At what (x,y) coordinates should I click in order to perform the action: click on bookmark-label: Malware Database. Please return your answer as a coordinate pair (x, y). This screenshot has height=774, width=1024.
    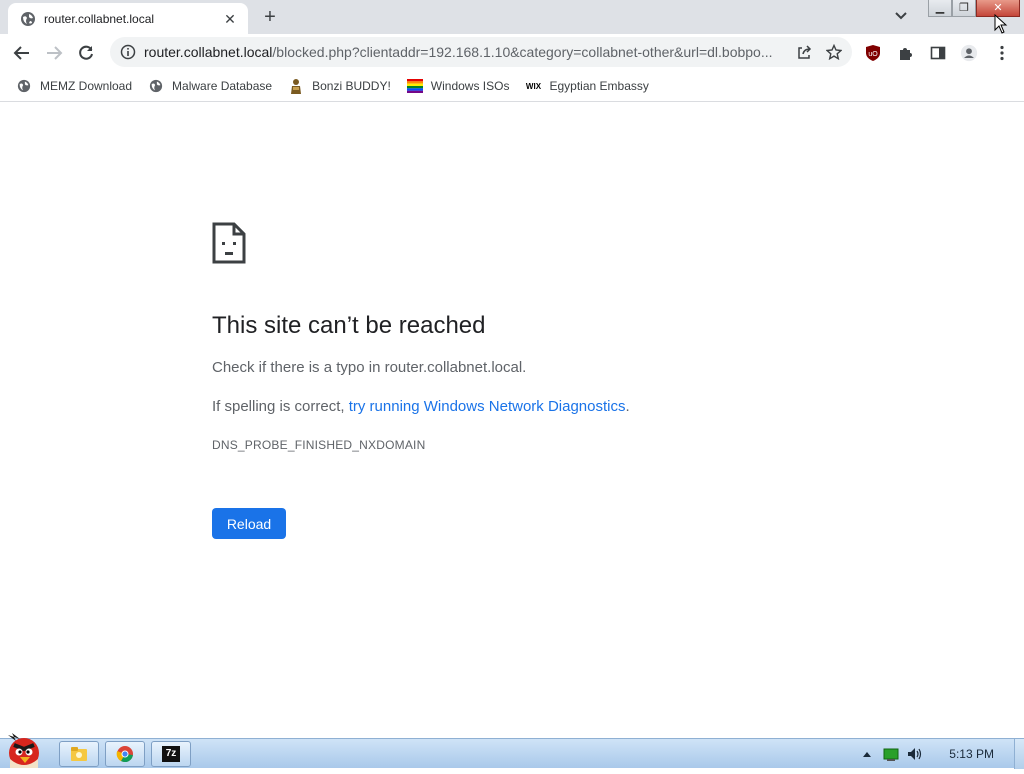
    Looking at the image, I should click on (222, 86).